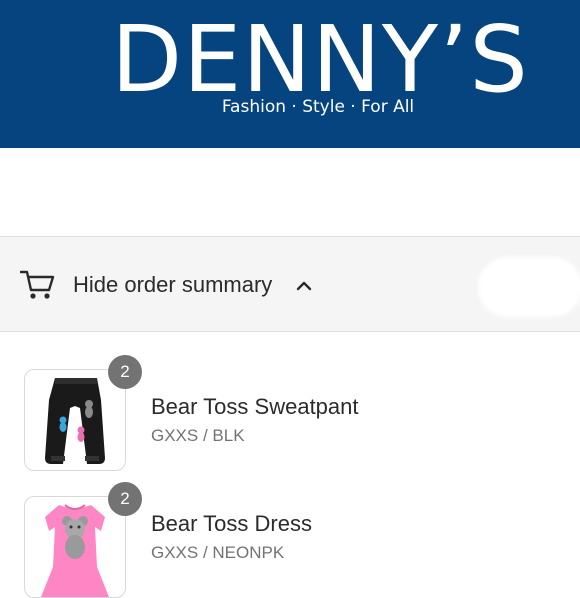 This screenshot has height=598, width=580. Describe the element at coordinates (172, 285) in the screenshot. I see `order-summary-label: Hide order summary` at that location.